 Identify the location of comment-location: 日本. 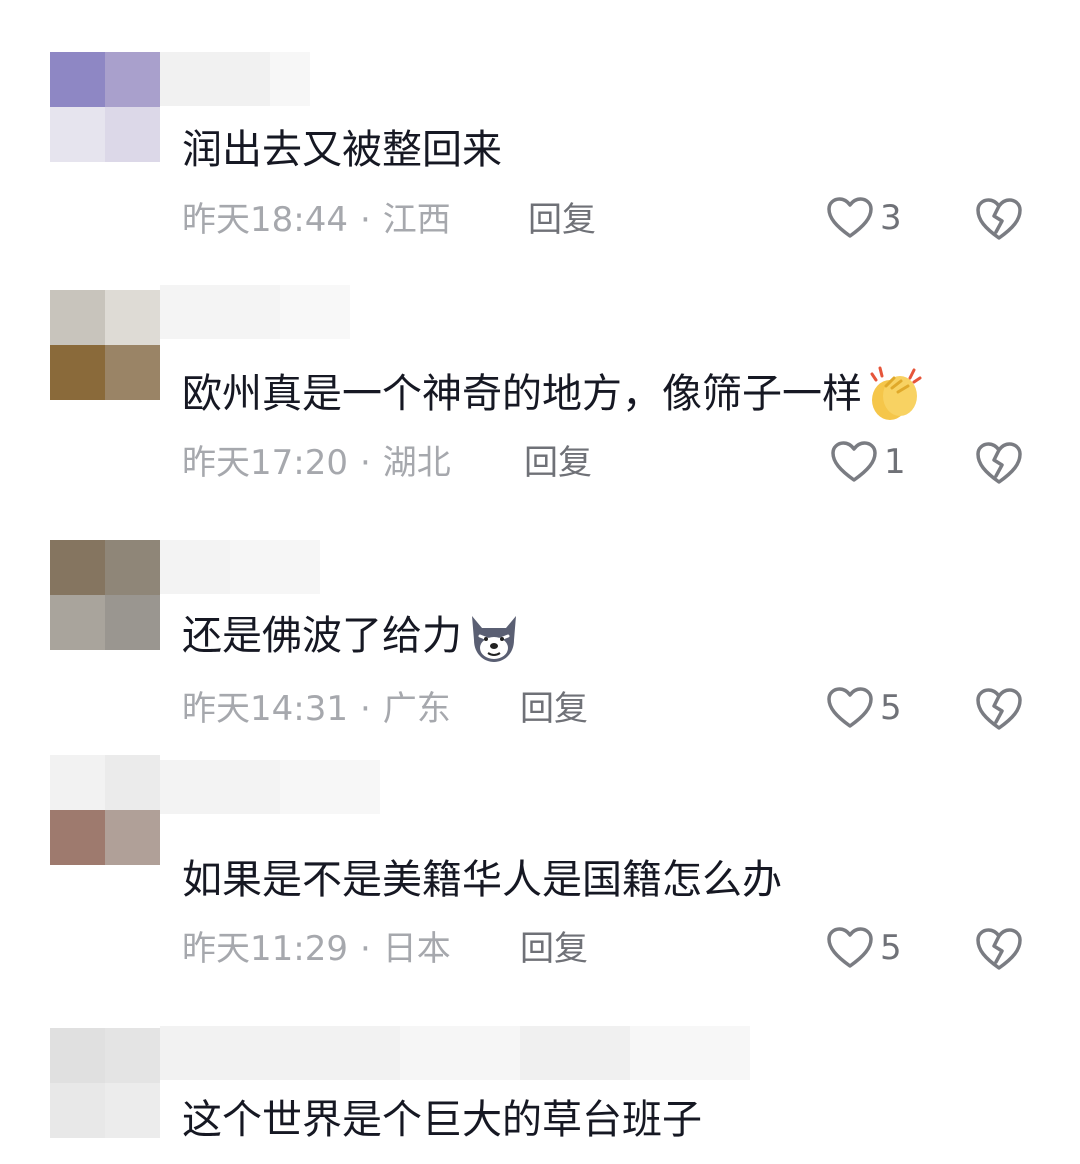
(416, 949).